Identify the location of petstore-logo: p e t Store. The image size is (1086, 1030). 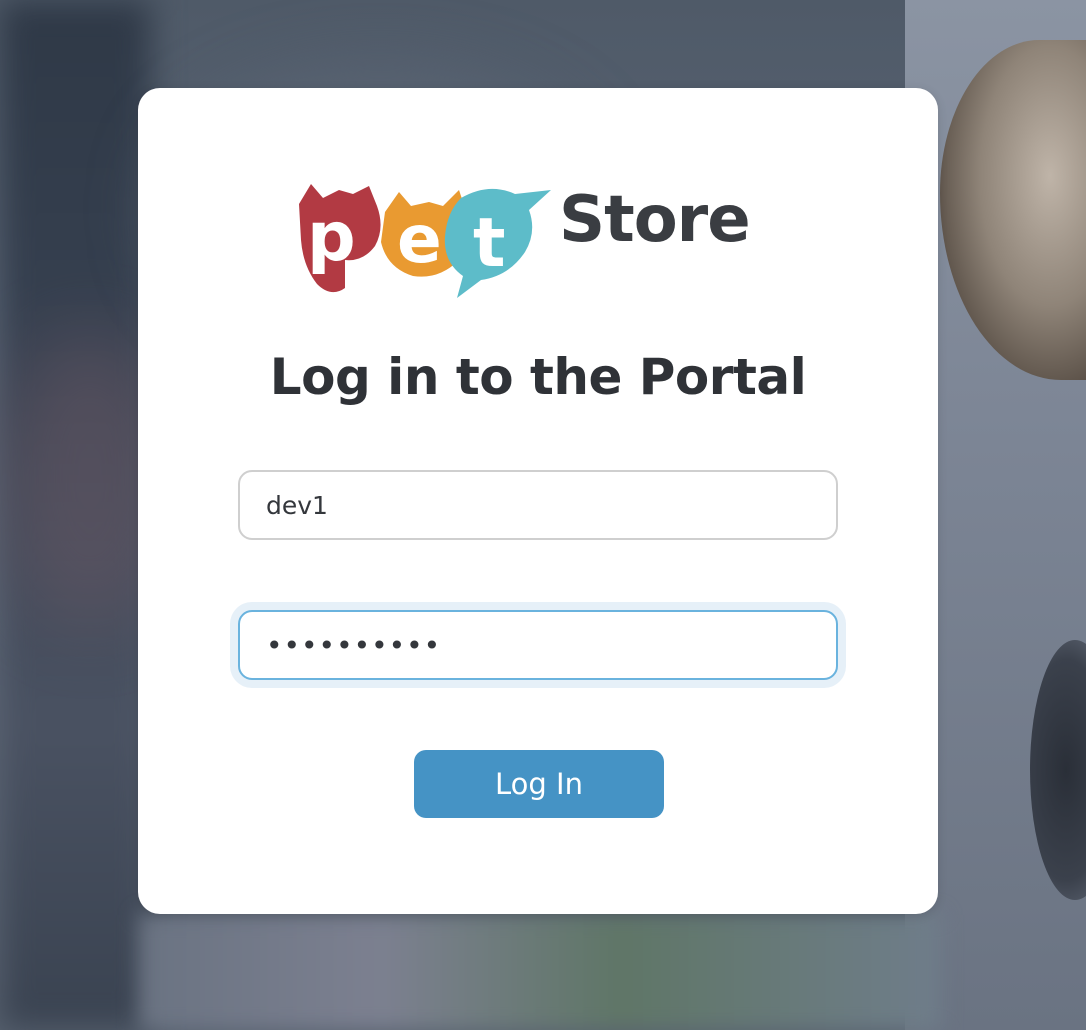
(538, 238).